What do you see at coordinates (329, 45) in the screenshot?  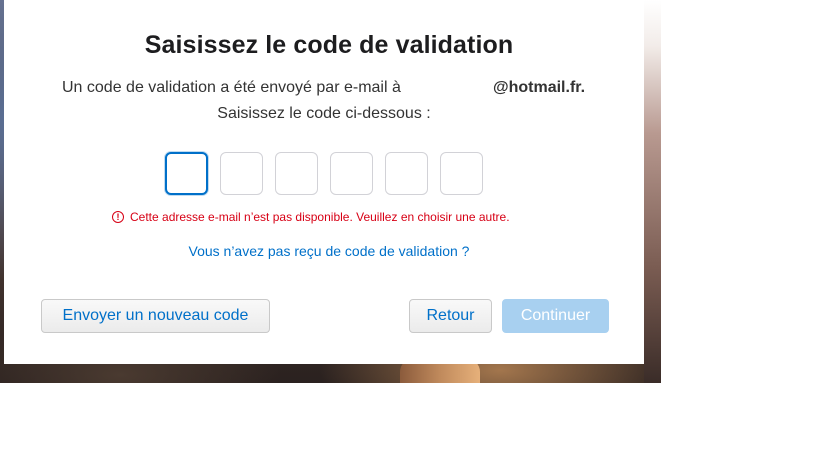 I see `dialog-title: Saisissez le code de validation` at bounding box center [329, 45].